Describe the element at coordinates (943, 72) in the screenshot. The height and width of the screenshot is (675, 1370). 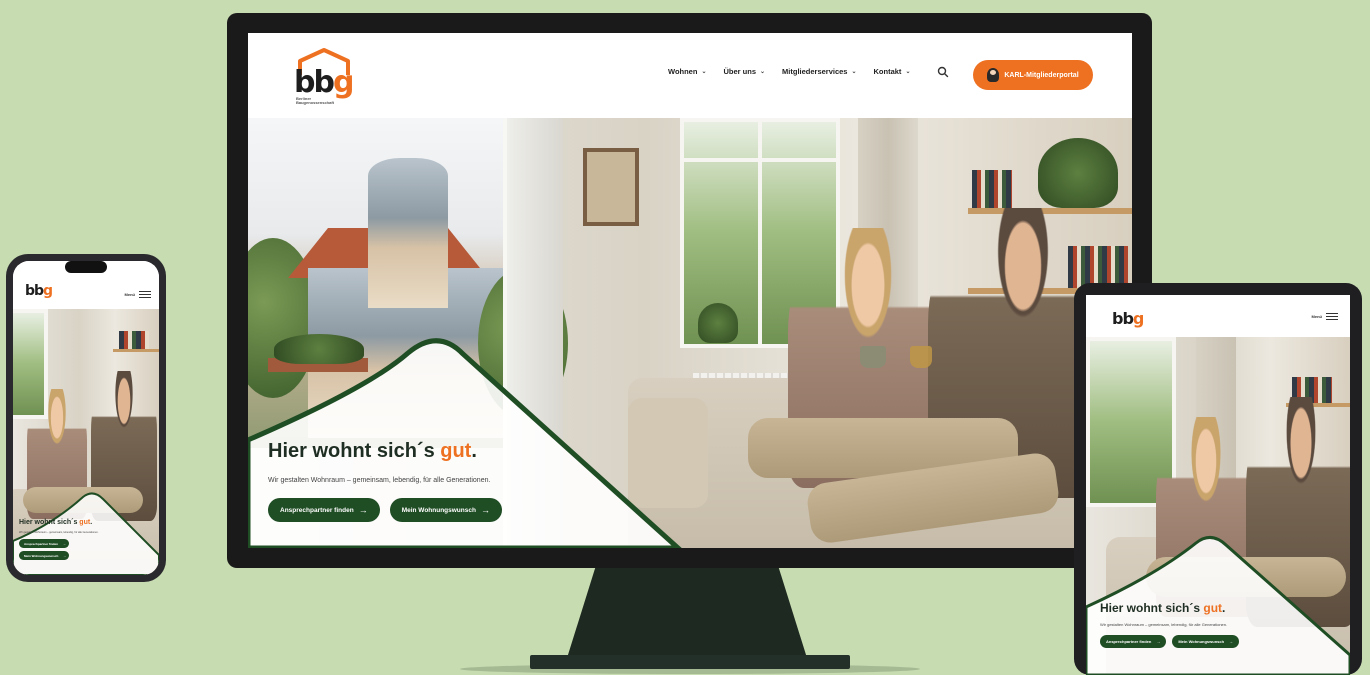
I see `search-icon` at that location.